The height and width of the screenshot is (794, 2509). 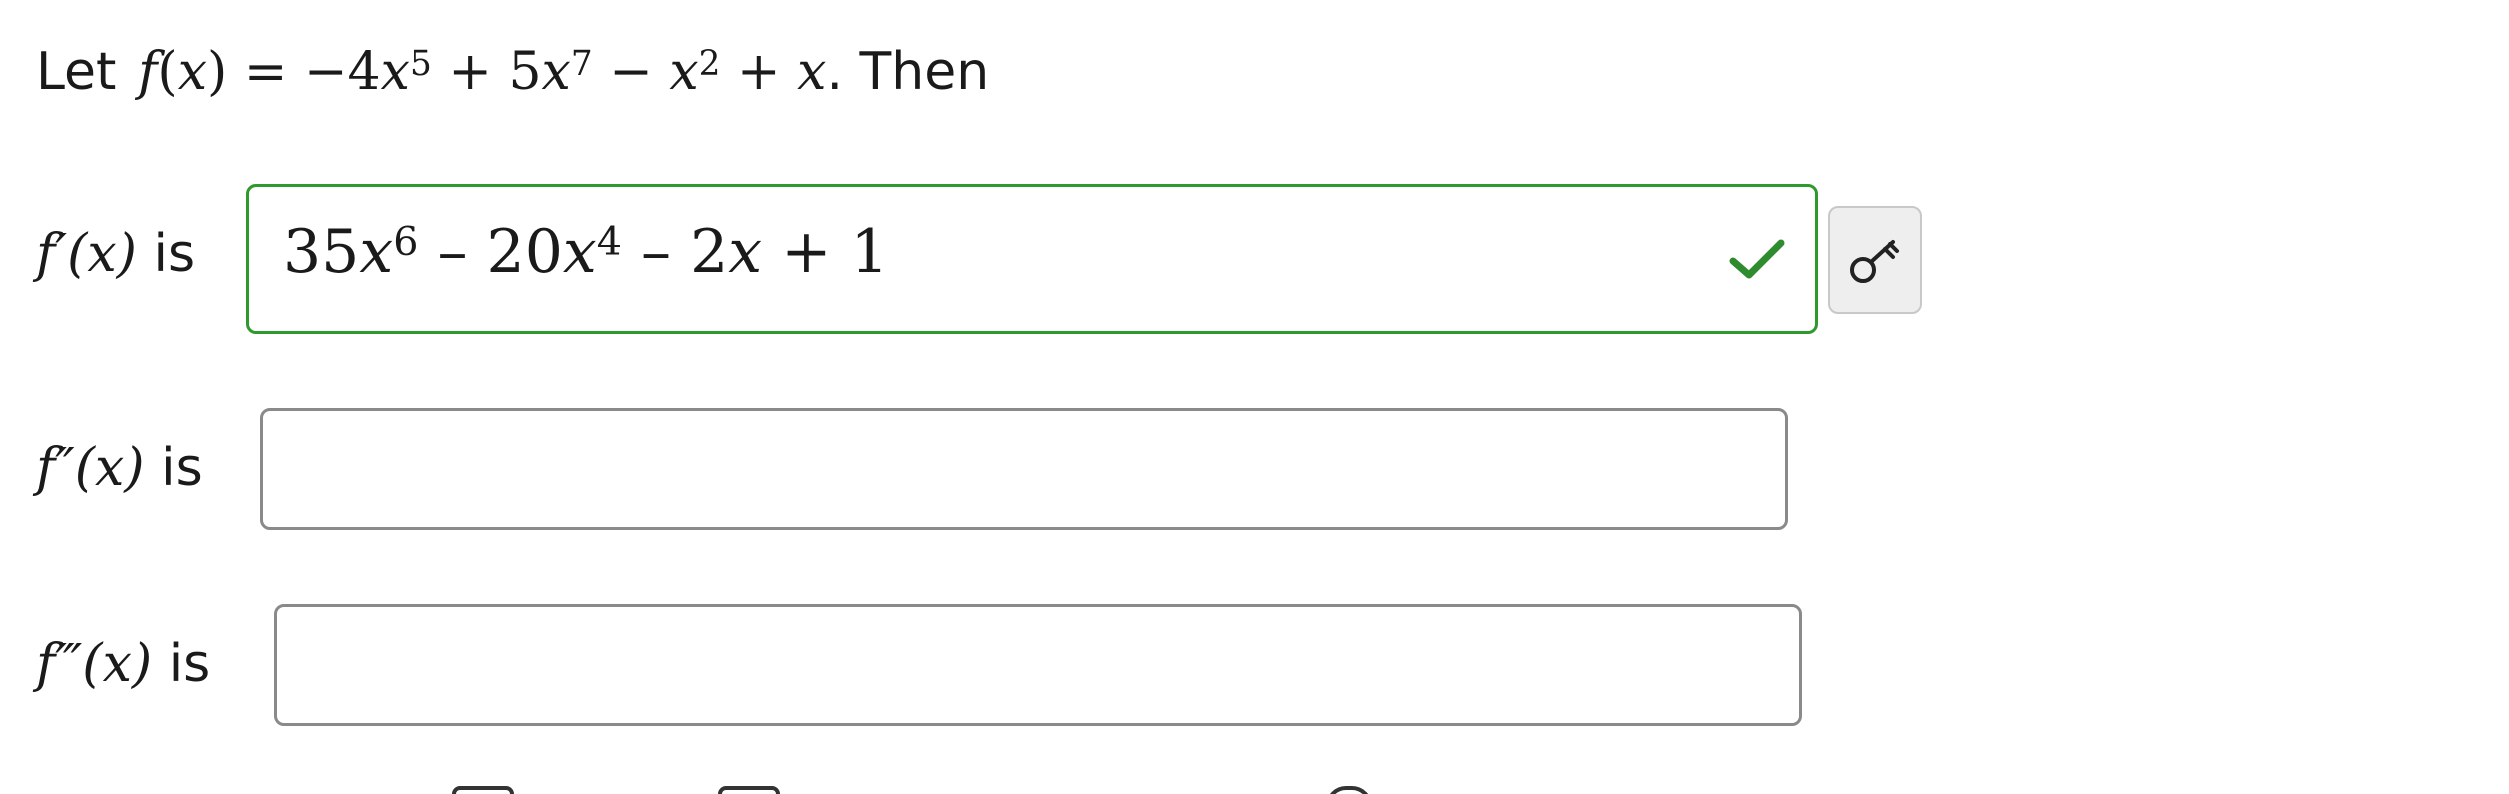 I want to click on key-icon, so click(x=1874, y=261).